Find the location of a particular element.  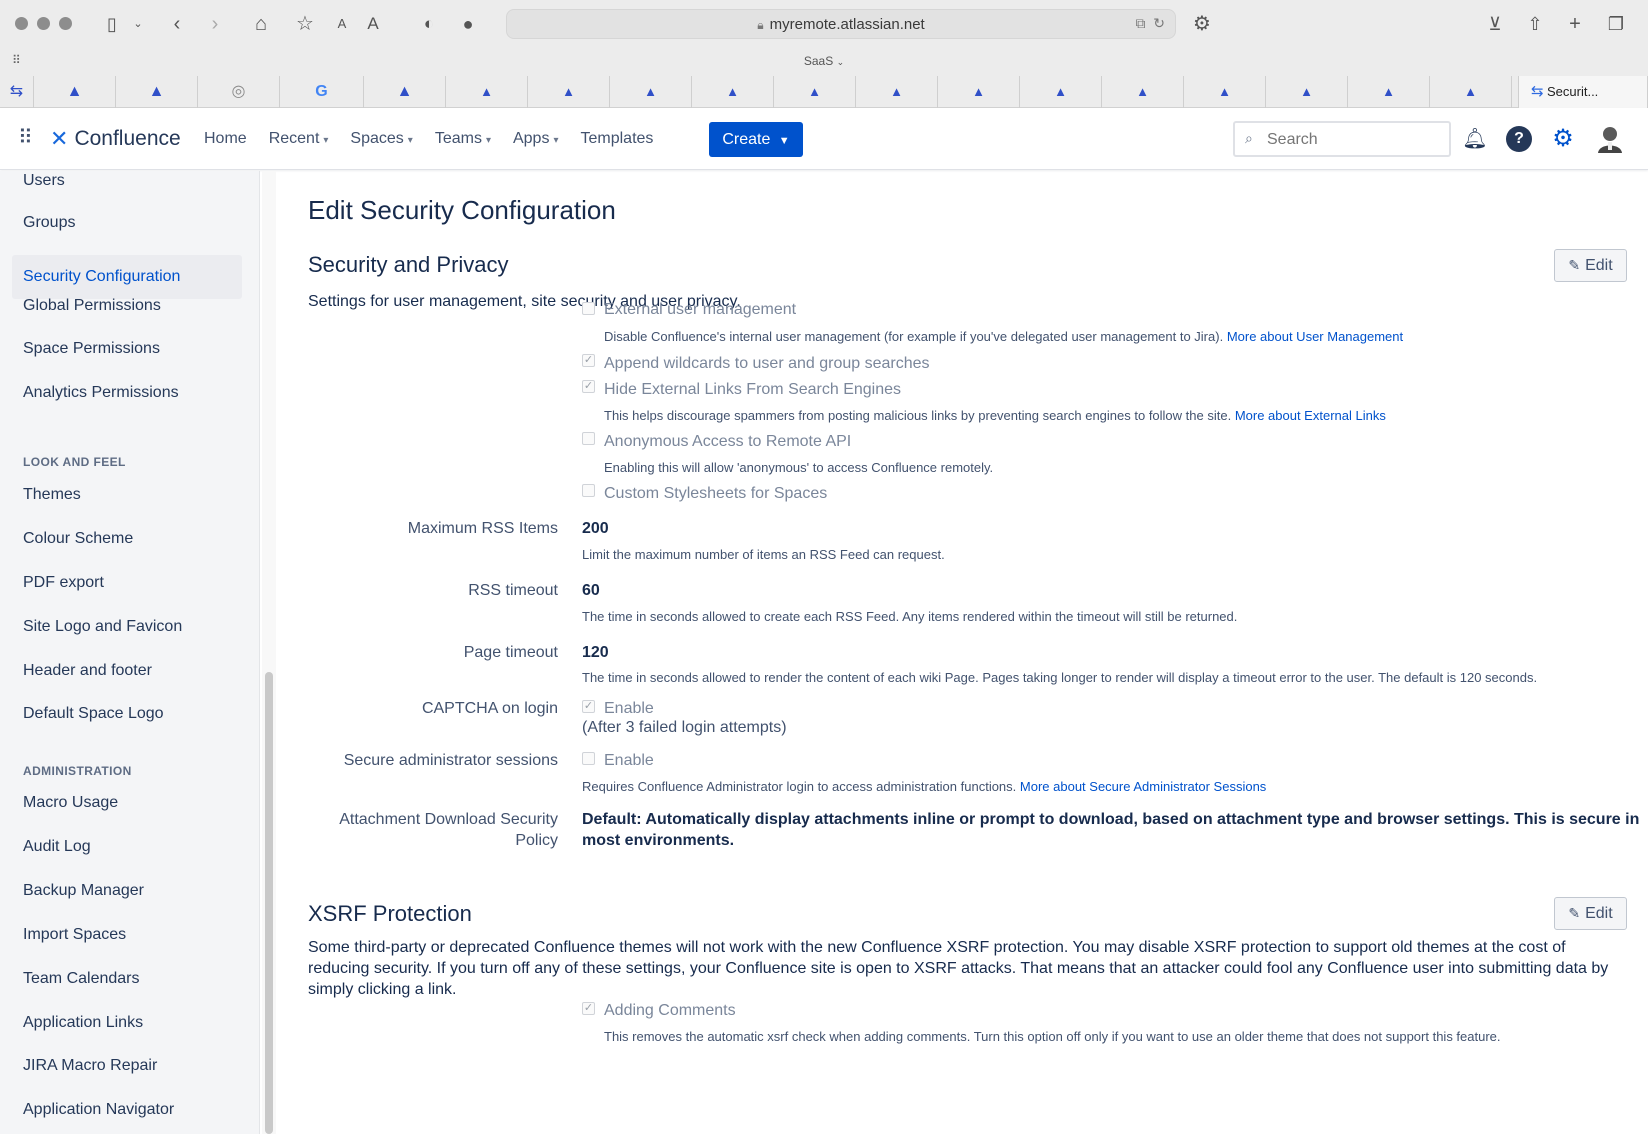

sidebar-item-default-space-logo: Default Space Logo is located at coordinates (127, 714).